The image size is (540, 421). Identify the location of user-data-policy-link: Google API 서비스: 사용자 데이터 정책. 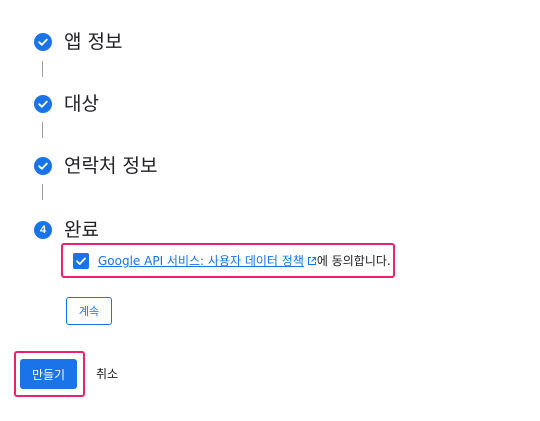
(201, 260).